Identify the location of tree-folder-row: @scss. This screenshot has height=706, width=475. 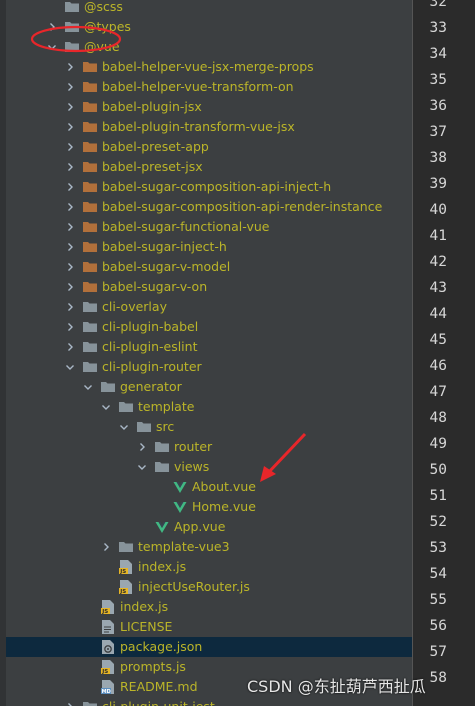
(209, 8).